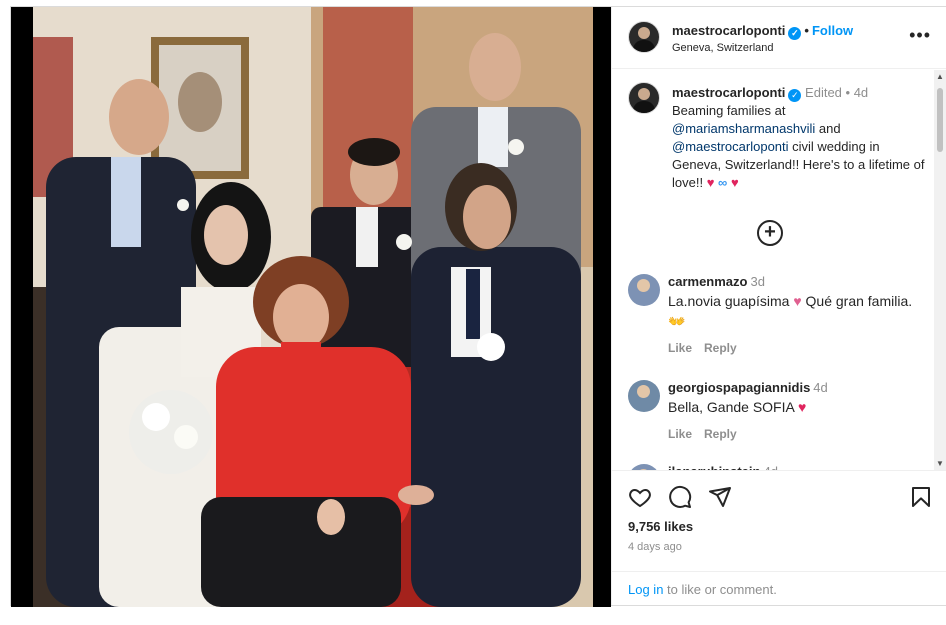  I want to click on scroll-up-icon: ▲, so click(940, 76).